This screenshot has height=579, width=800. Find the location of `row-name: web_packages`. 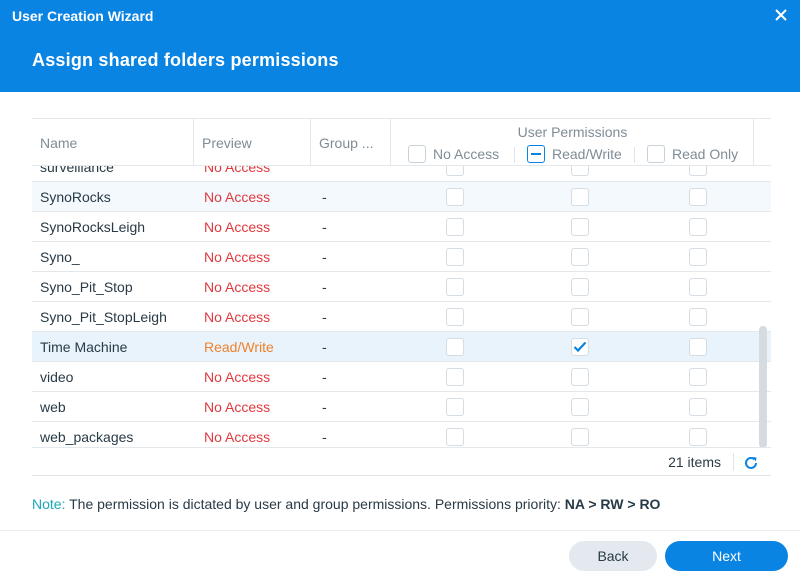

row-name: web_packages is located at coordinates (87, 436).